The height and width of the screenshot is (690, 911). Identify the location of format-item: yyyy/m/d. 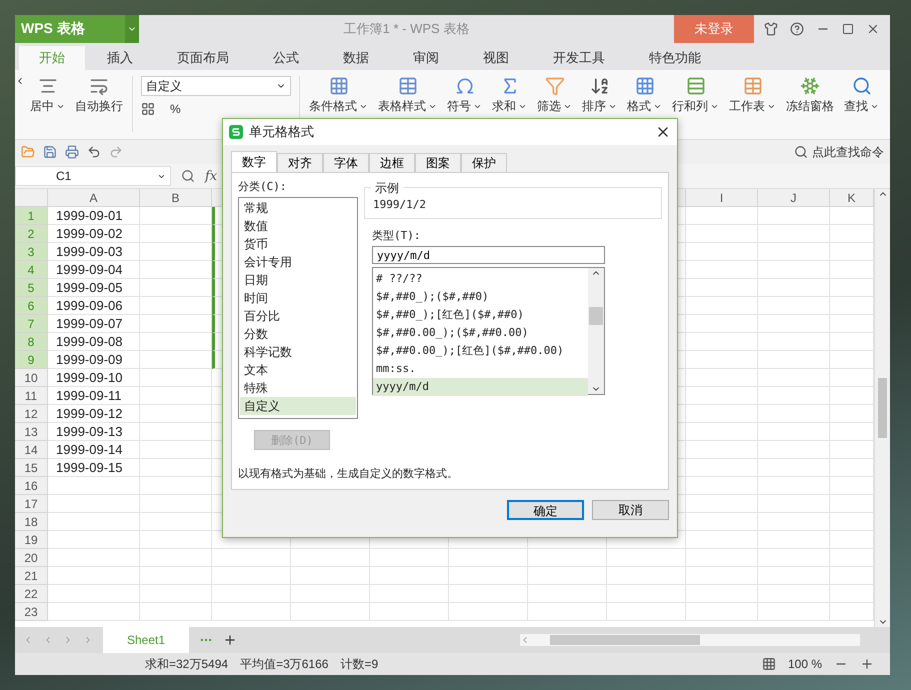
(480, 387).